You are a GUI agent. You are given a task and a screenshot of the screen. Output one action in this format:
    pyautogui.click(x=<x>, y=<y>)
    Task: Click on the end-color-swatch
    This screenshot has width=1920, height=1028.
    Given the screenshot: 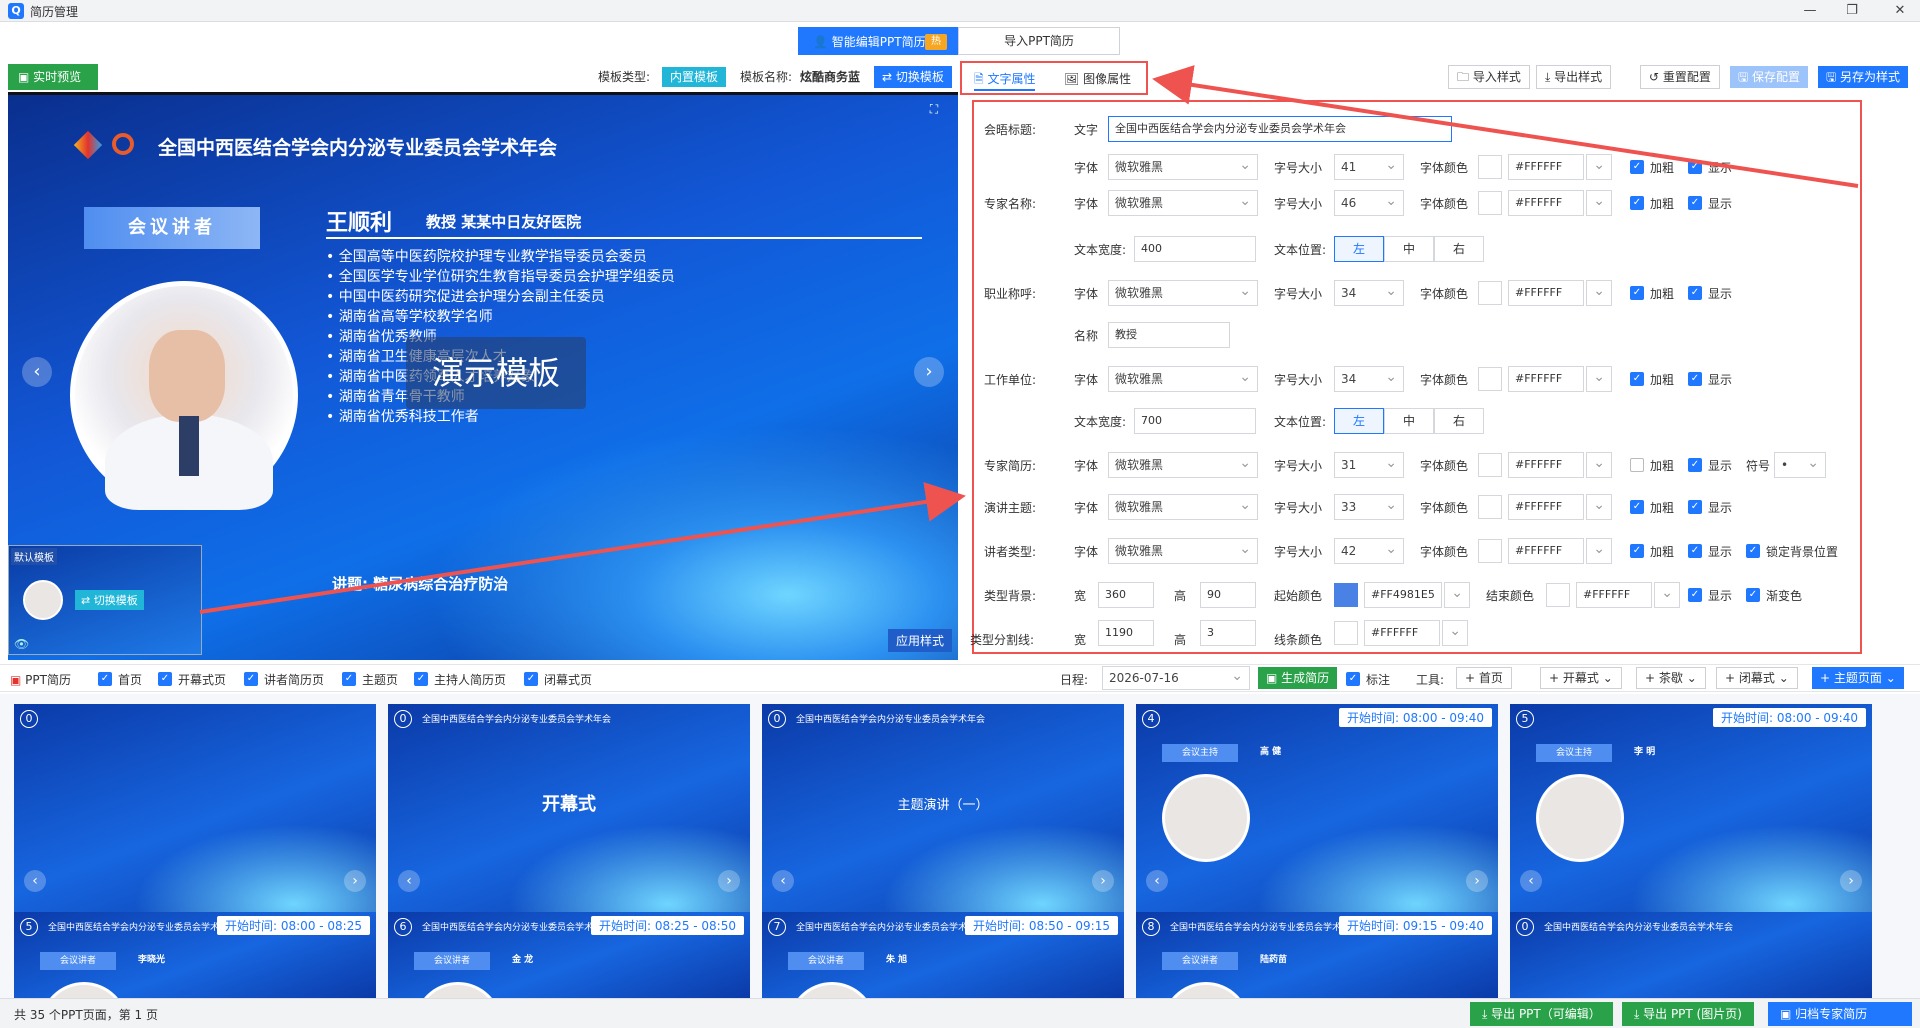 What is the action you would take?
    pyautogui.click(x=1558, y=595)
    